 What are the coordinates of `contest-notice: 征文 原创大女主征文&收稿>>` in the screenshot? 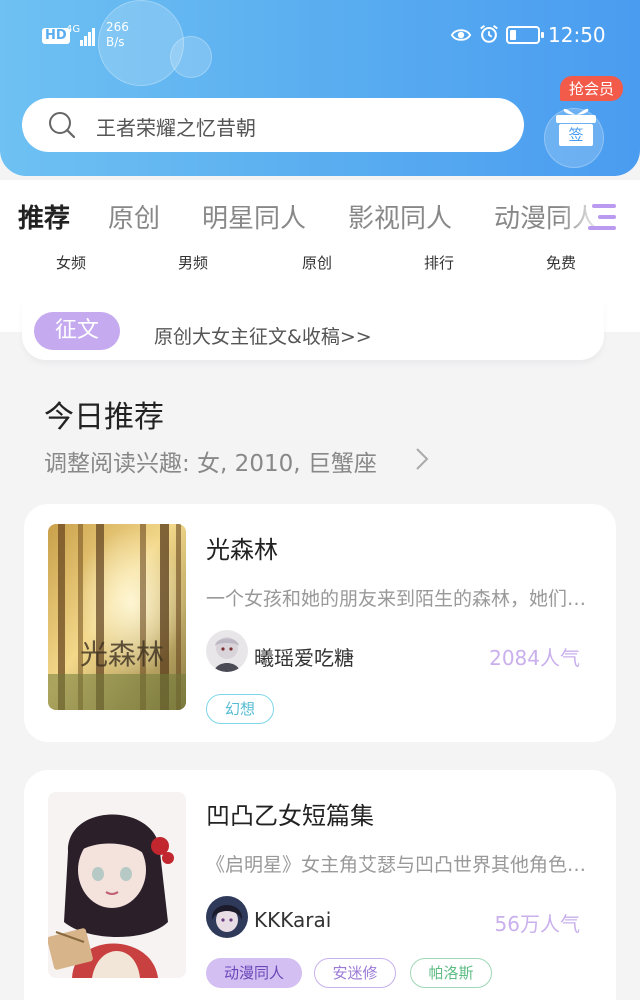 It's located at (313, 330).